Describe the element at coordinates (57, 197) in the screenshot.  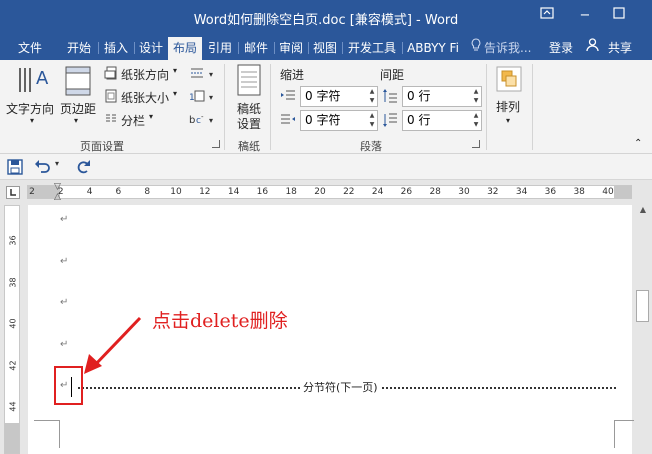
I see `indent-marker-icon: △` at that location.